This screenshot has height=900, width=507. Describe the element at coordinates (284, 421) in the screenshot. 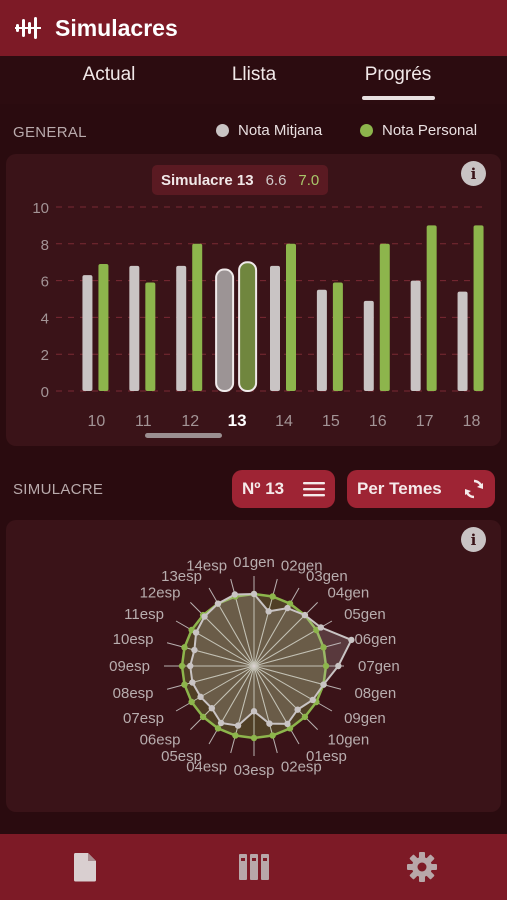

I see `x-tick-label: 14` at that location.